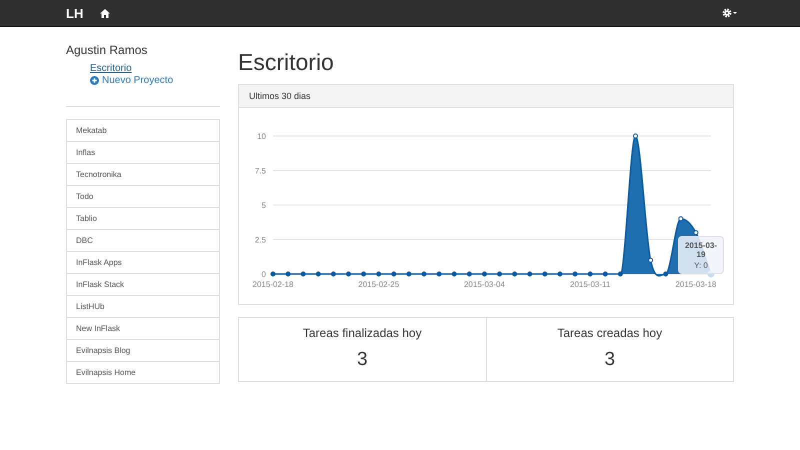 The image size is (800, 450). I want to click on project-item: Tecnotronika, so click(143, 174).